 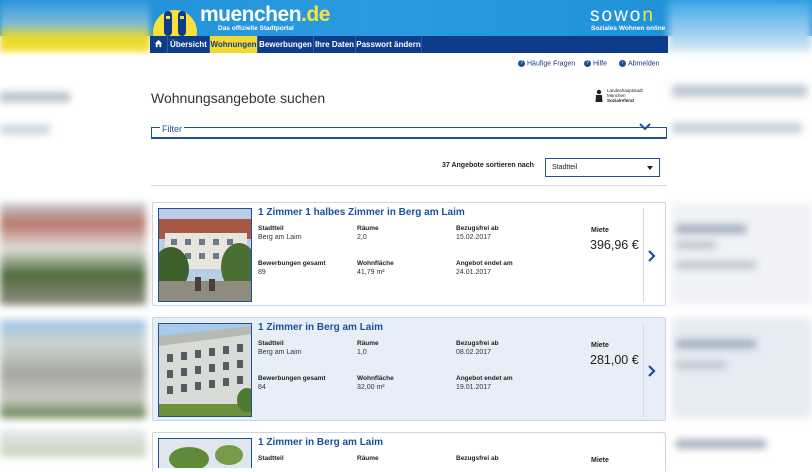 What do you see at coordinates (639, 63) in the screenshot?
I see `logout-link: › Abmelden` at bounding box center [639, 63].